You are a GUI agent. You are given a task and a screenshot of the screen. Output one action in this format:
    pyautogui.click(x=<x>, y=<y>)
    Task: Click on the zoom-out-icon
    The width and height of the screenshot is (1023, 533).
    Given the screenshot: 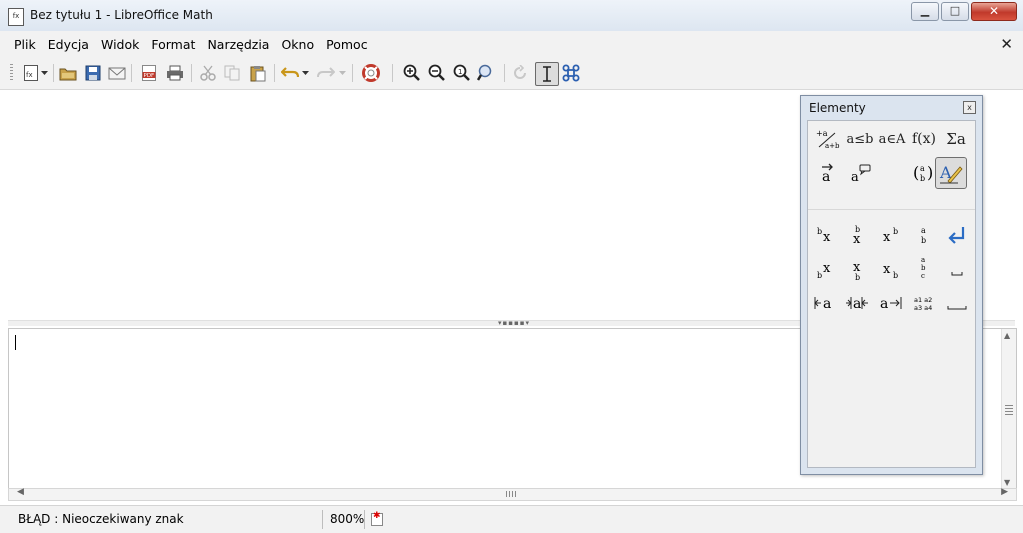 What is the action you would take?
    pyautogui.click(x=437, y=73)
    